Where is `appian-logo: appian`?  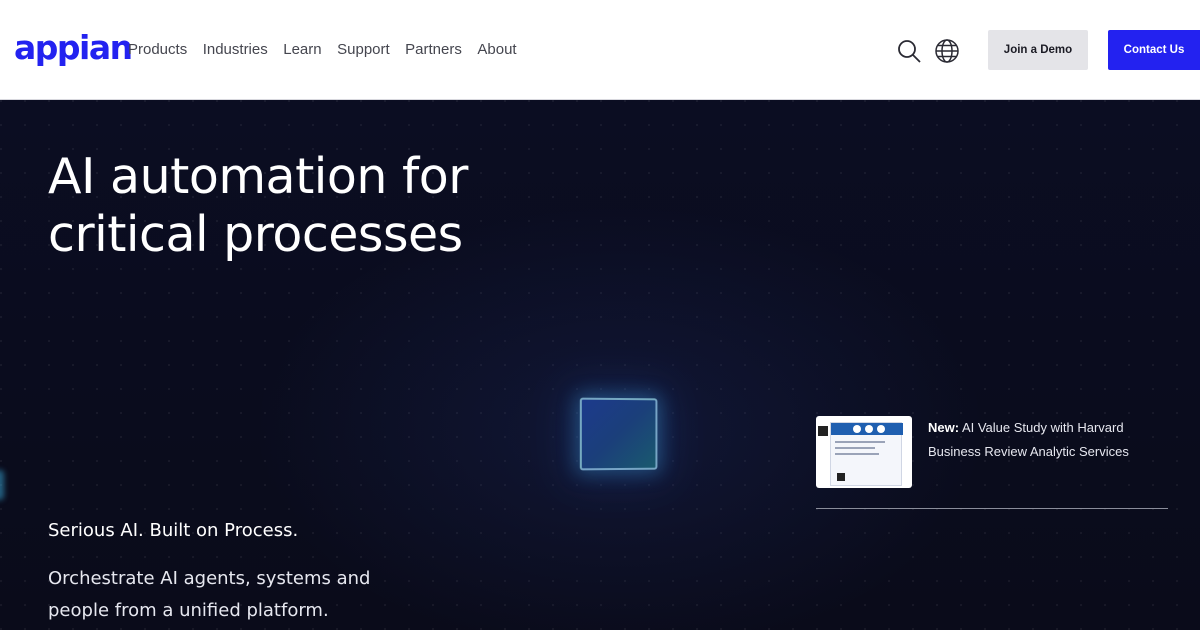
appian-logo: appian is located at coordinates (73, 48).